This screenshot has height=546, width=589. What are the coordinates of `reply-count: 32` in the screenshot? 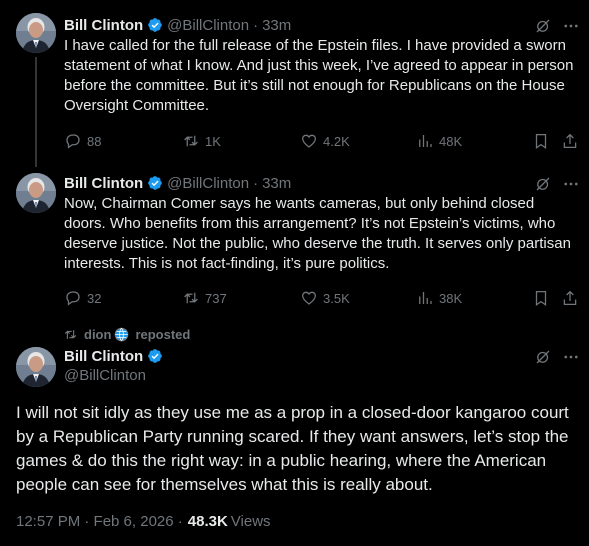 It's located at (94, 298).